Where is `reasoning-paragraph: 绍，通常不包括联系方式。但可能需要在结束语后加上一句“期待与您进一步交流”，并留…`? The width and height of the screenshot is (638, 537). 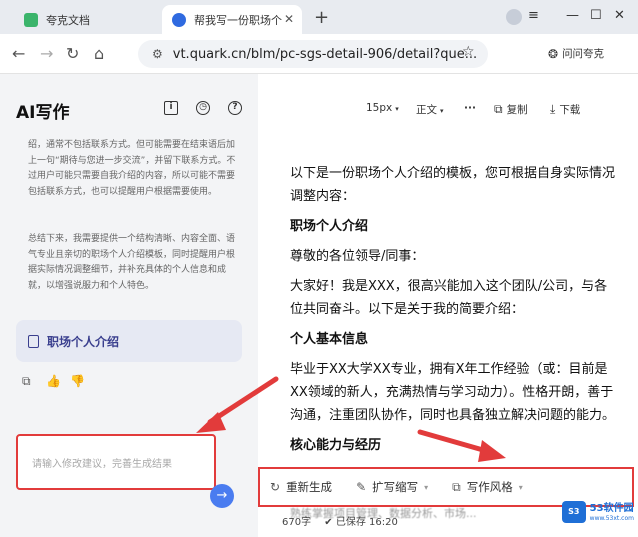
reasoning-paragraph: 绍，通常不包括联系方式。但可能需要在结束语后加上一句“期待与您进一步交流”，并留… is located at coordinates (132, 168).